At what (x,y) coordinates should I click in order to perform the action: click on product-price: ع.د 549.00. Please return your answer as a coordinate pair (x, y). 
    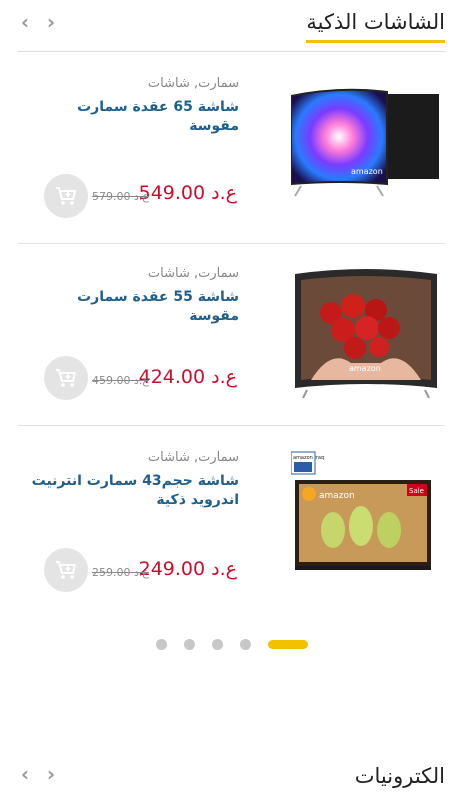
    Looking at the image, I should click on (187, 193).